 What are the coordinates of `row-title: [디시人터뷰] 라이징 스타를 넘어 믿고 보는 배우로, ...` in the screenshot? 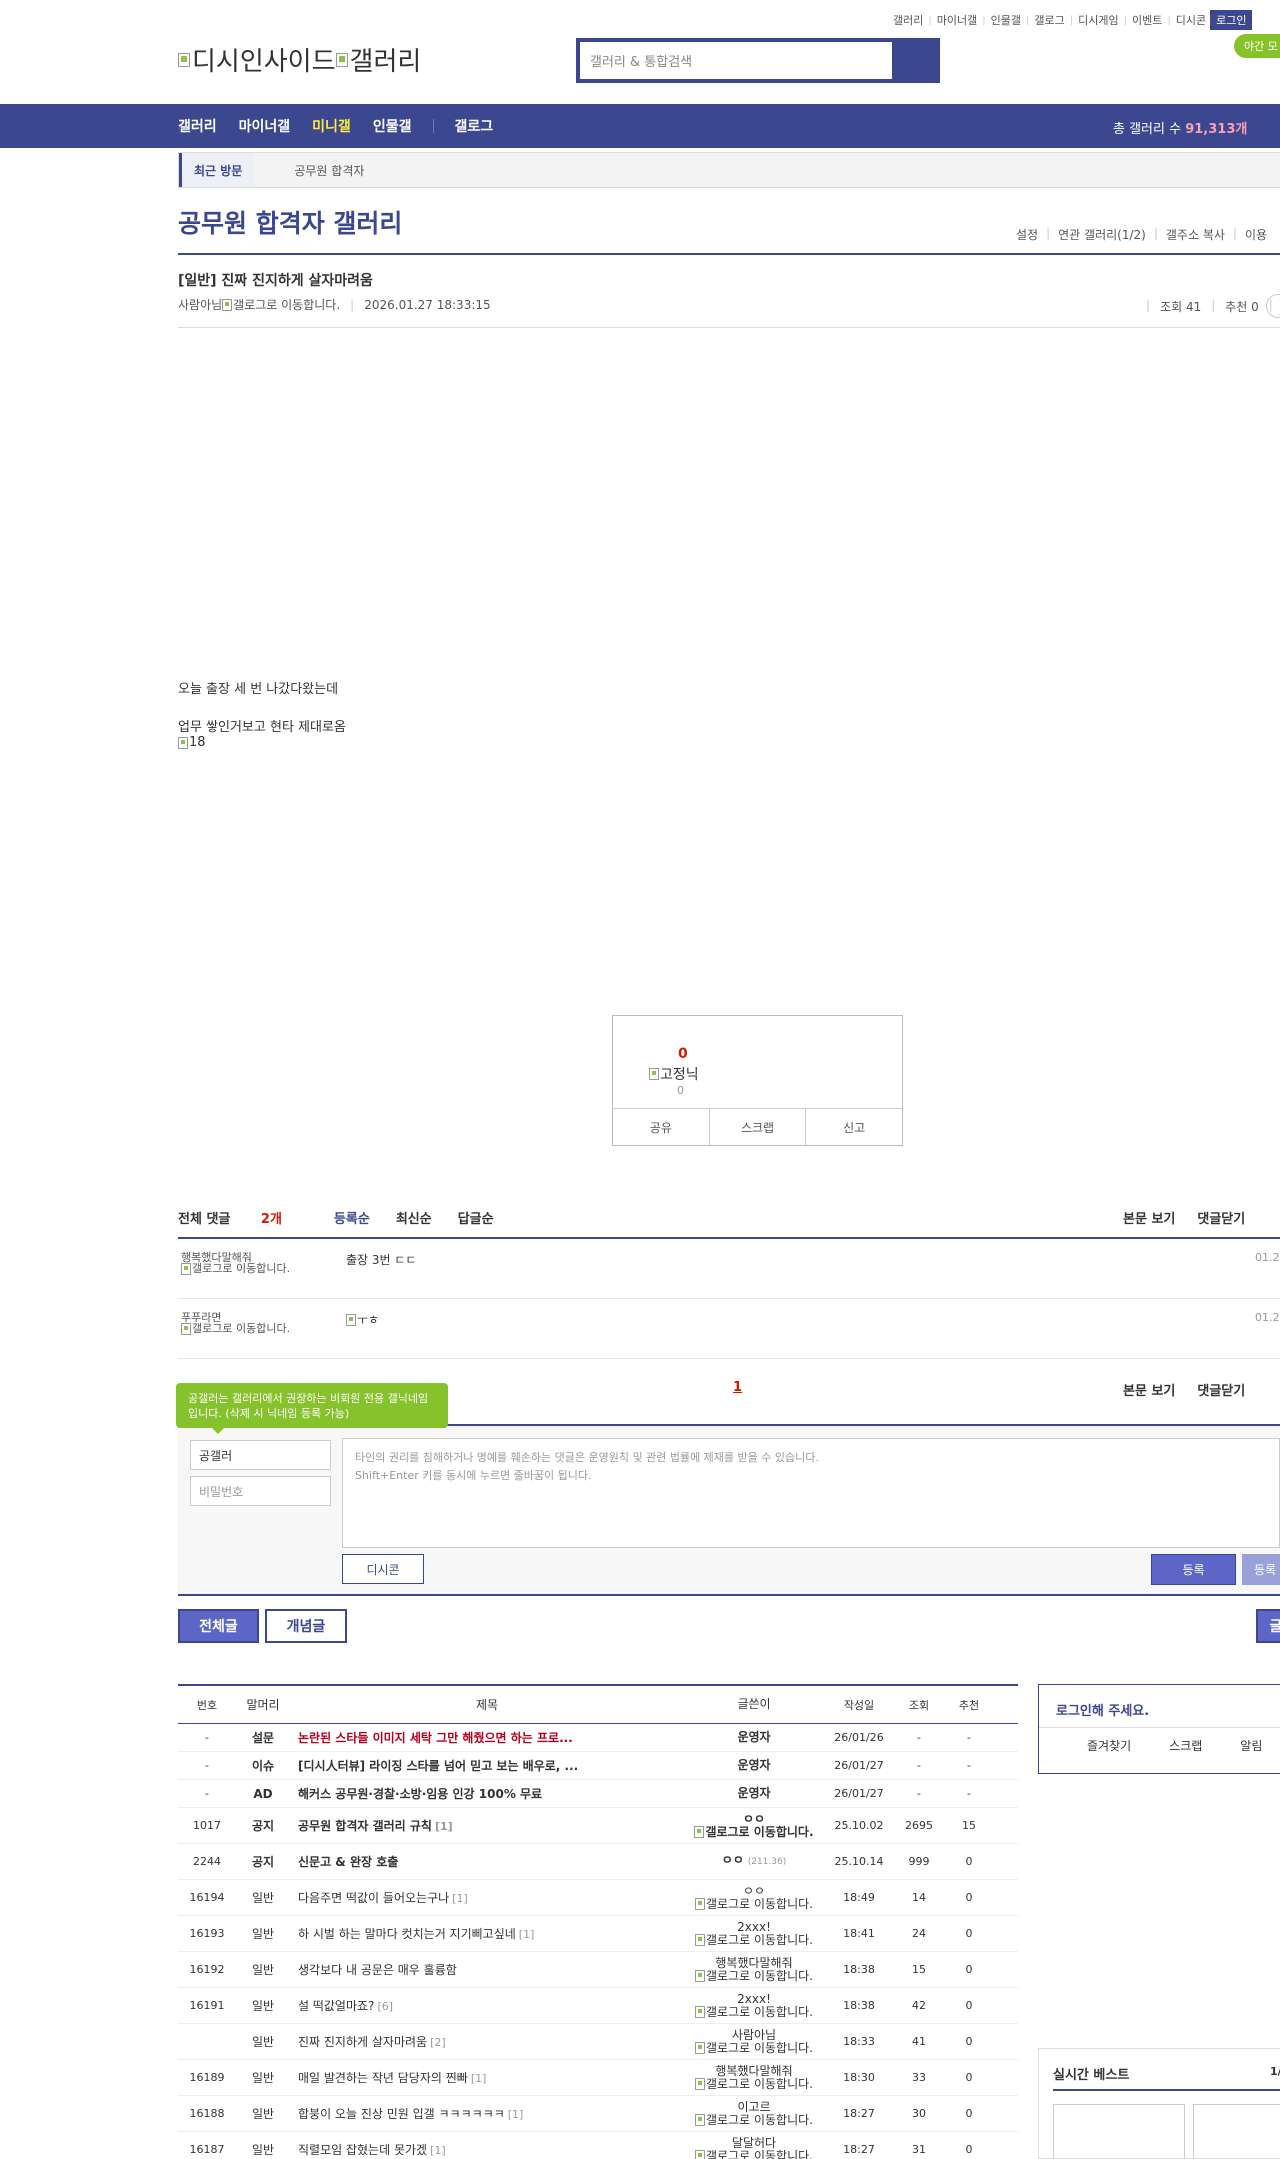 It's located at (487, 1765).